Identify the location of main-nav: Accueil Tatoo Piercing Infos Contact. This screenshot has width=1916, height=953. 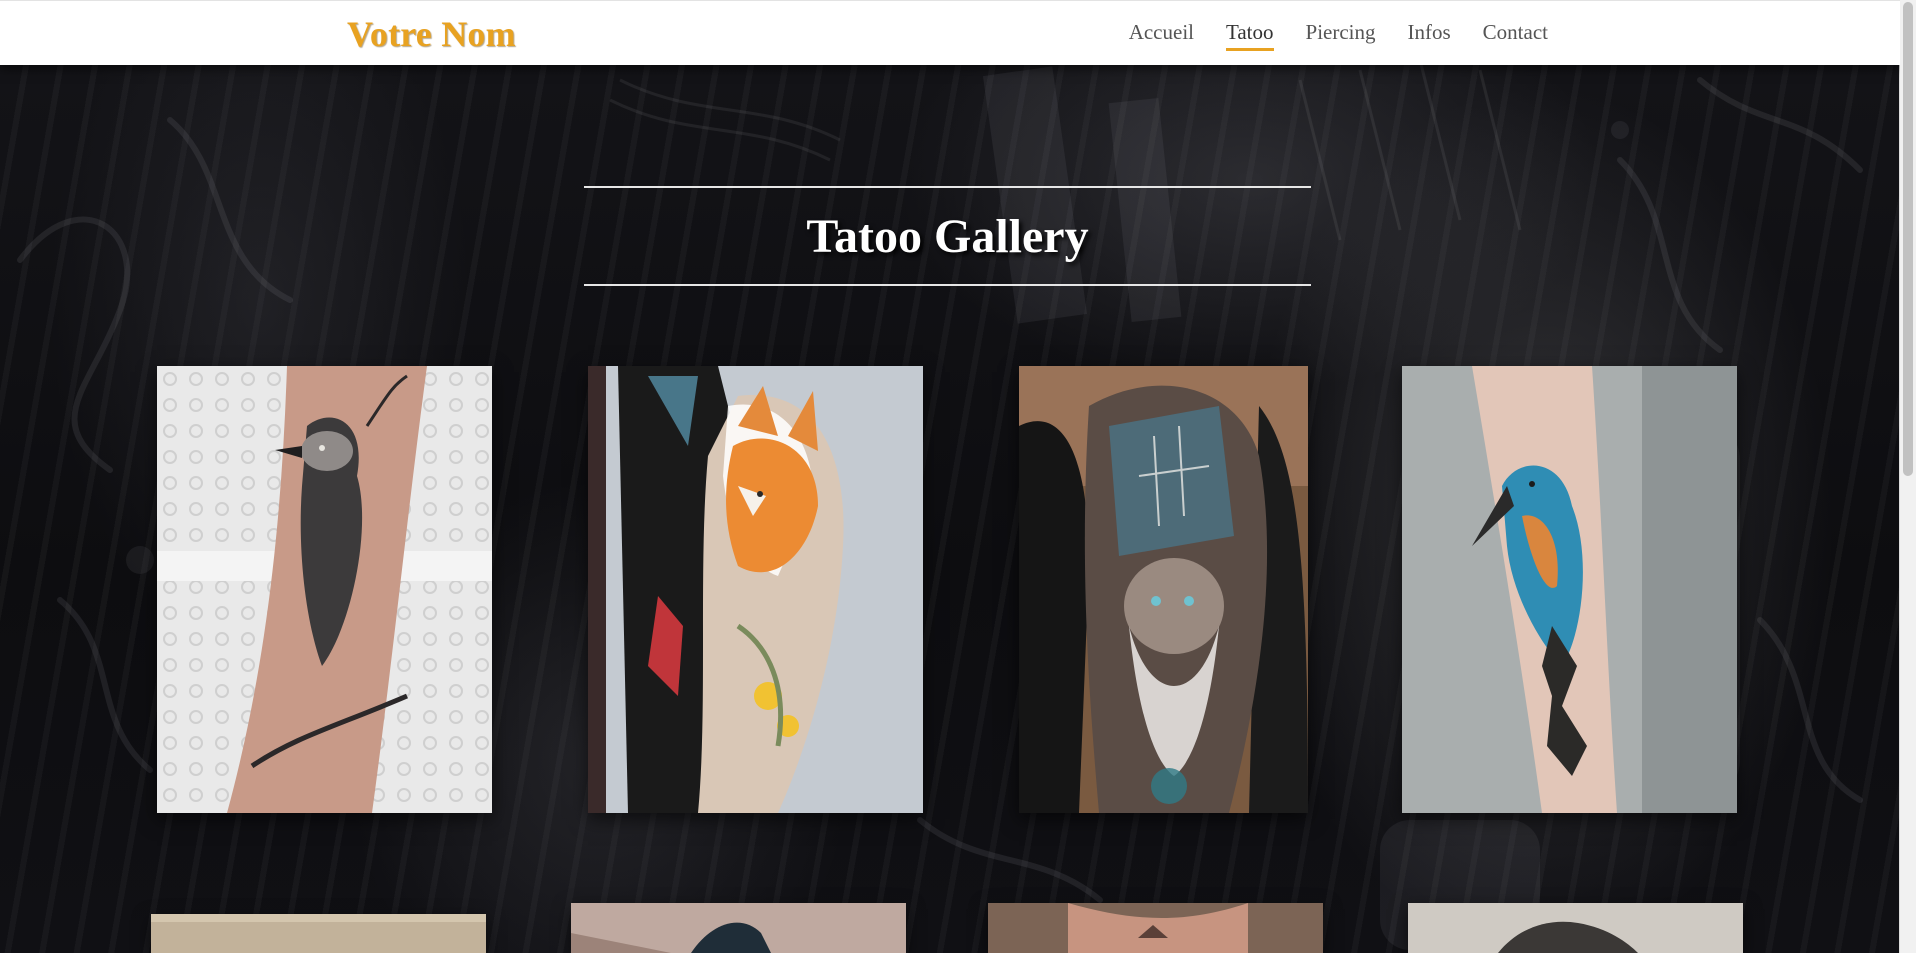
(1338, 35).